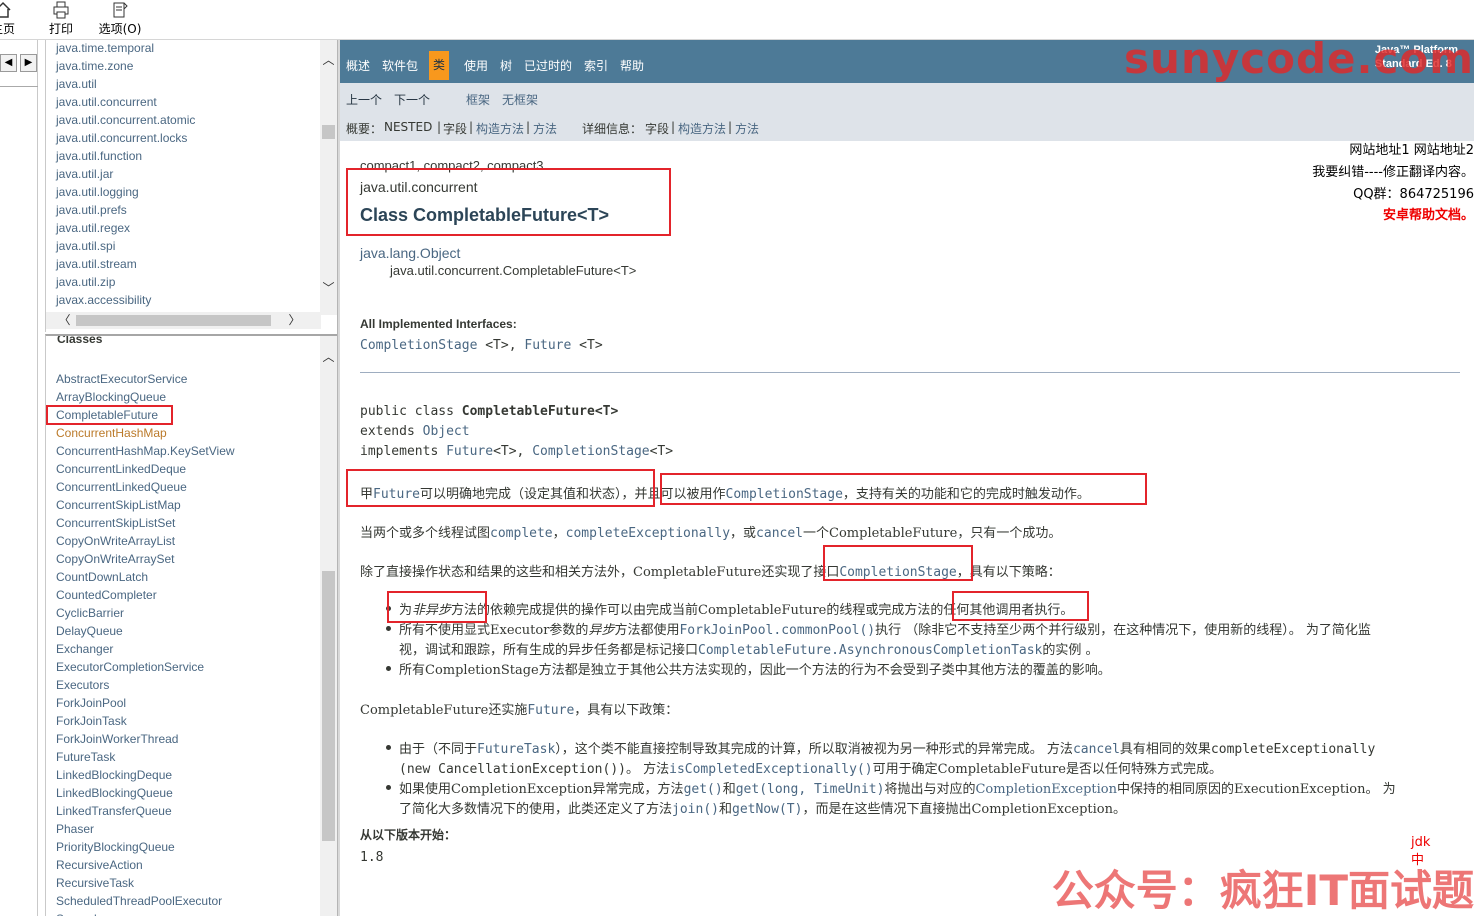 The height and width of the screenshot is (916, 1474). I want to click on p2-completeexceptionally-link: completeExceptionally, so click(648, 533).